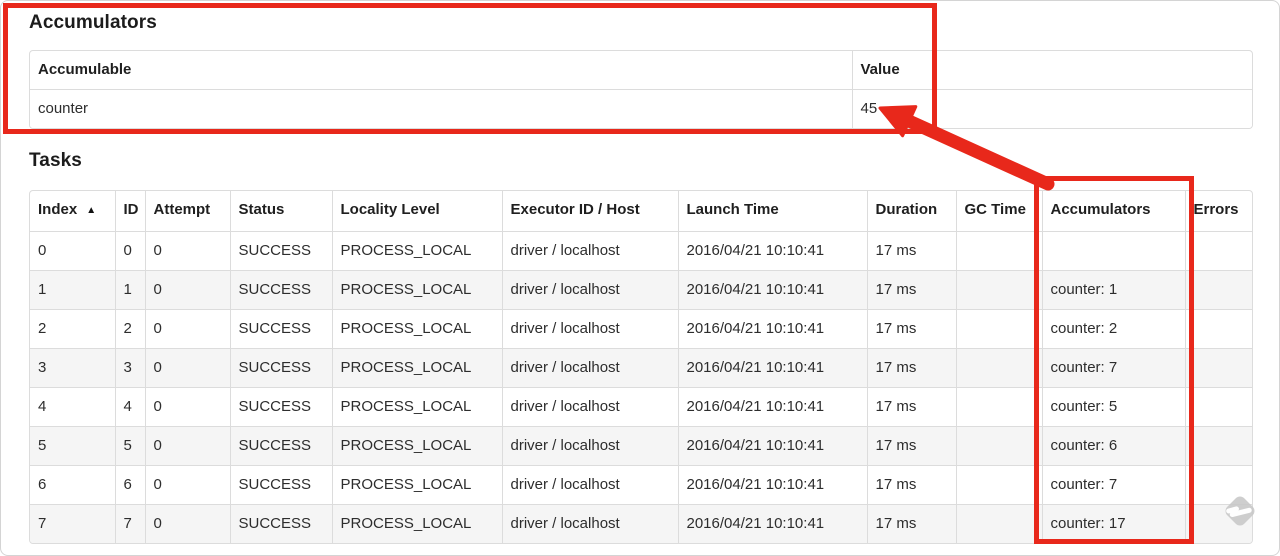  I want to click on accumulators-column-header: Accumulators, so click(1114, 211).